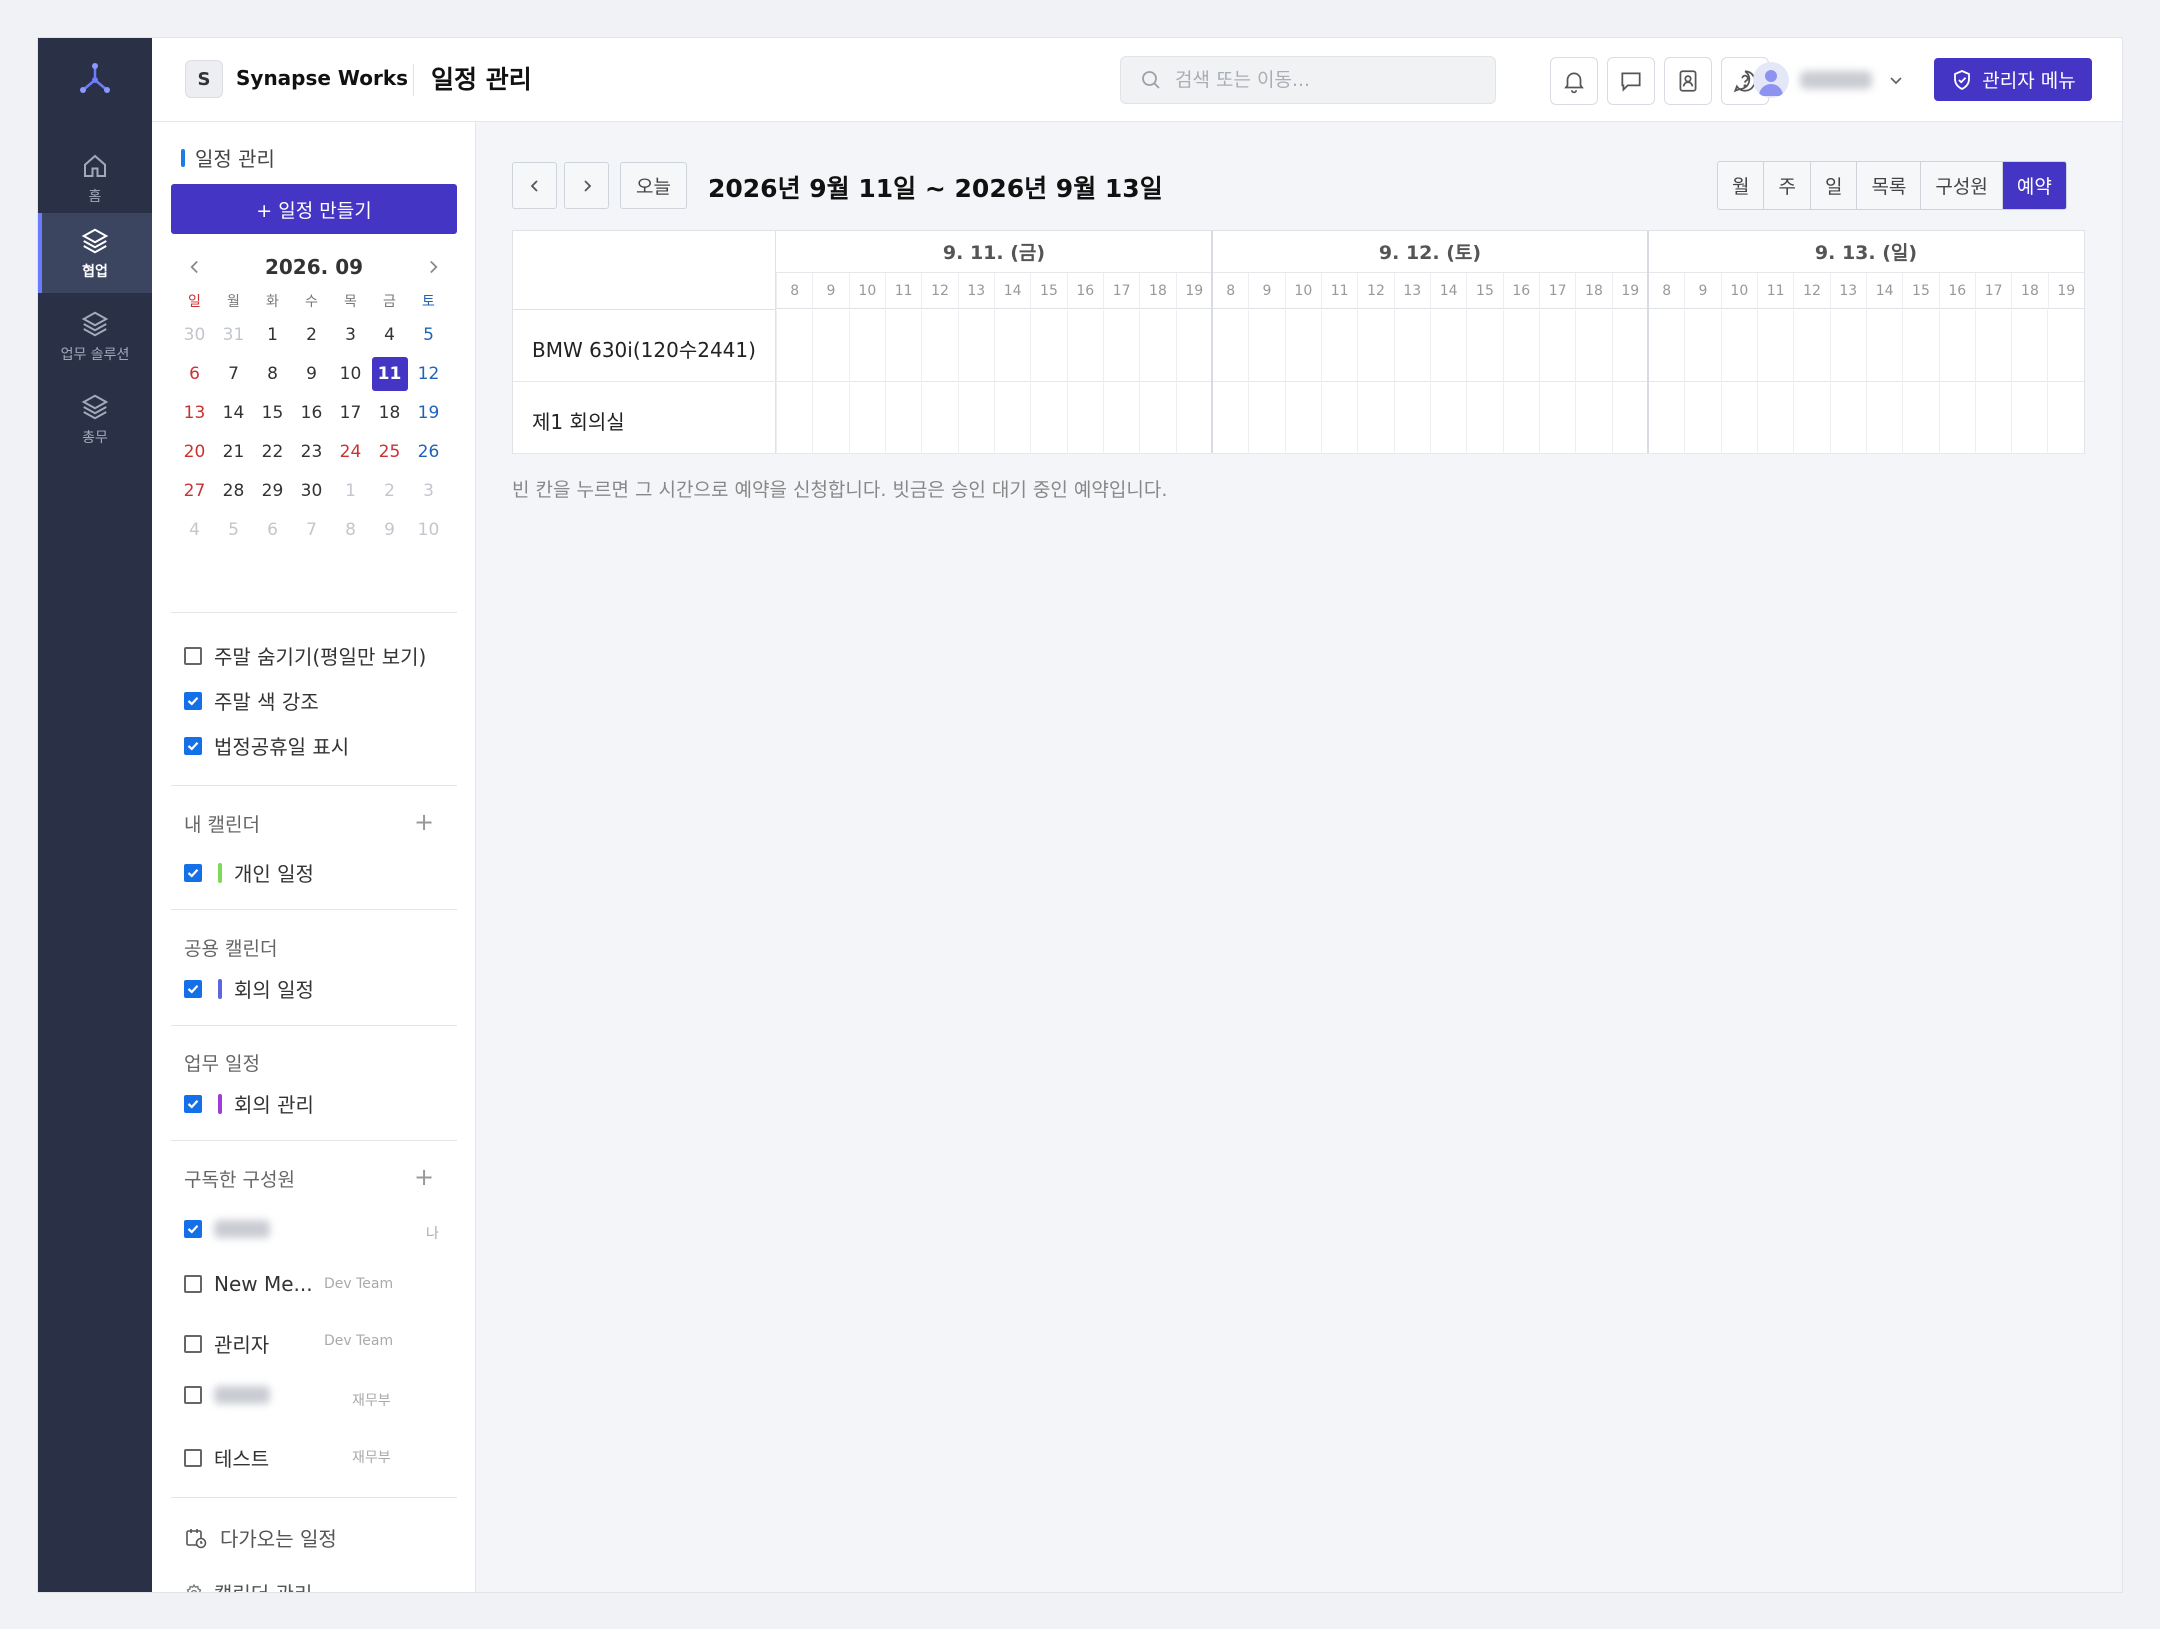 This screenshot has height=1629, width=2160. Describe the element at coordinates (249, 988) in the screenshot. I see `calendar-item-meetings: 회의 일정` at that location.